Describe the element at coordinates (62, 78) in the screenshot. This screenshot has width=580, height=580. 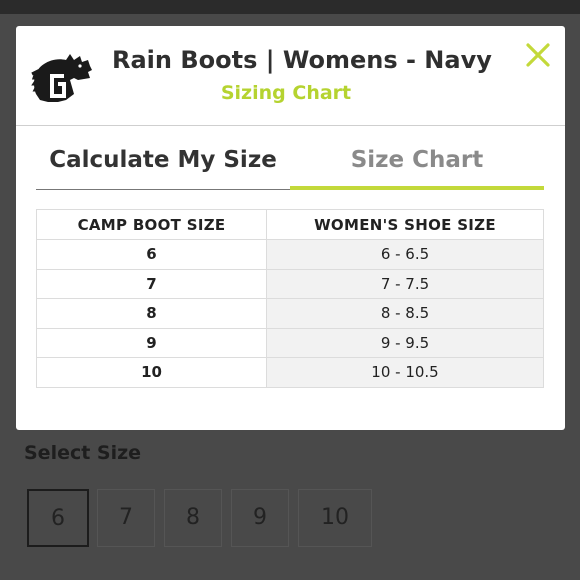
I see `brand-logo-icon` at that location.